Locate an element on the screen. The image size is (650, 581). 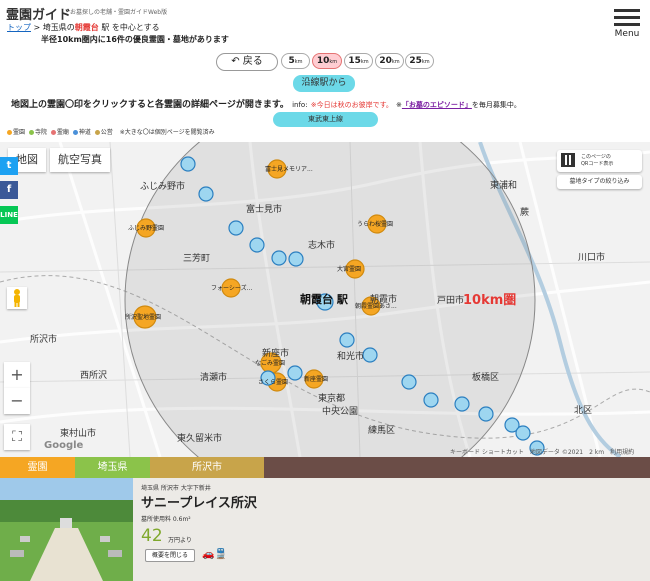
svg-text: 北区 is located at coordinates (583, 410).